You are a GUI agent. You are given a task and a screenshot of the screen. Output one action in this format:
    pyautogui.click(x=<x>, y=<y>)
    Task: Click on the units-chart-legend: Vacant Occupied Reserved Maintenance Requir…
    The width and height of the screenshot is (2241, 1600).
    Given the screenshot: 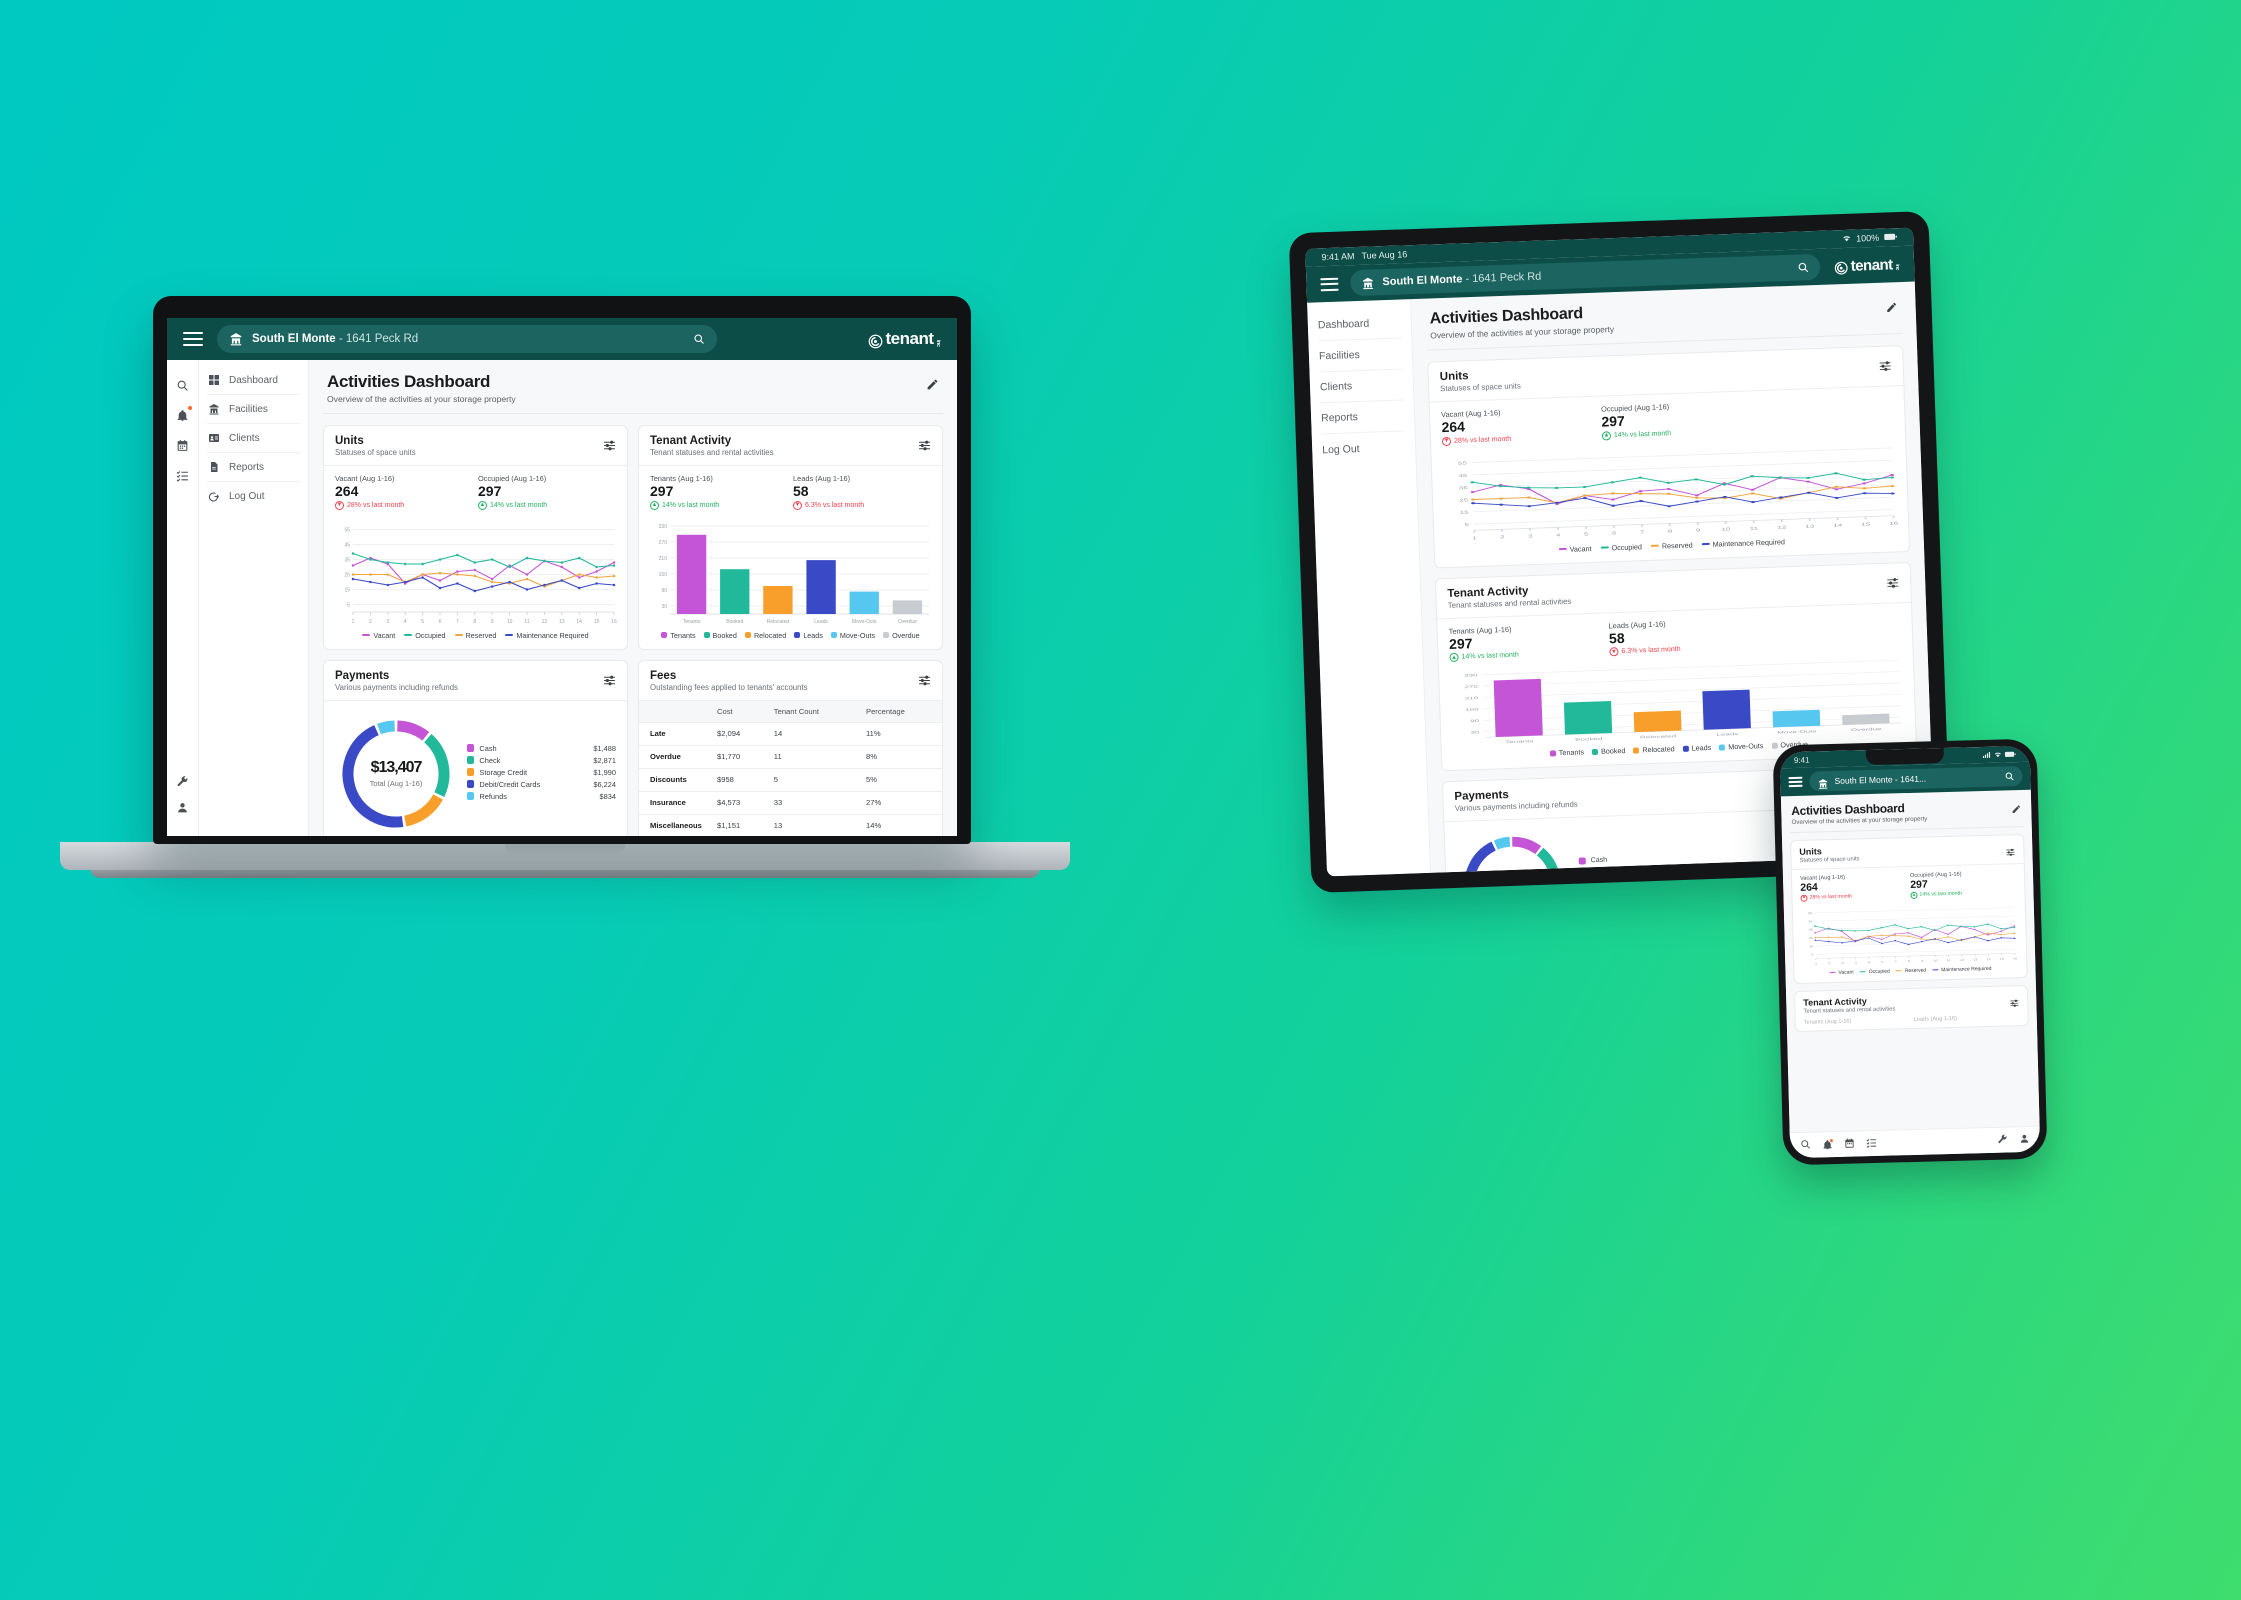 What is the action you would take?
    pyautogui.click(x=475, y=635)
    